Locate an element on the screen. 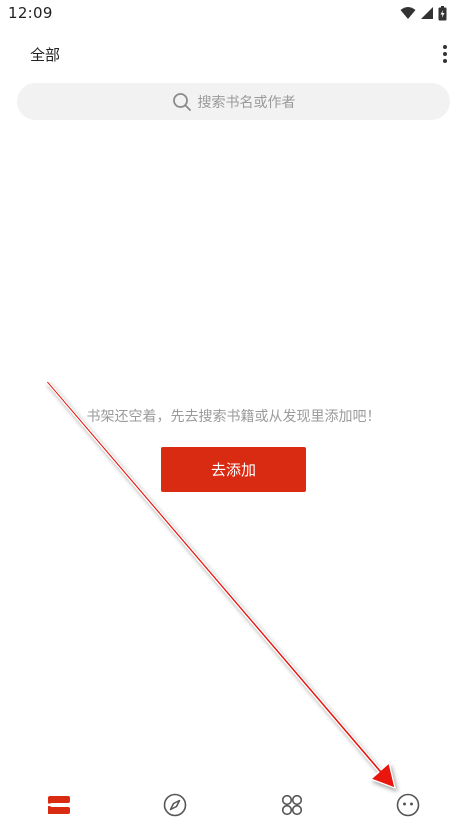  signal-icon is located at coordinates (427, 13).